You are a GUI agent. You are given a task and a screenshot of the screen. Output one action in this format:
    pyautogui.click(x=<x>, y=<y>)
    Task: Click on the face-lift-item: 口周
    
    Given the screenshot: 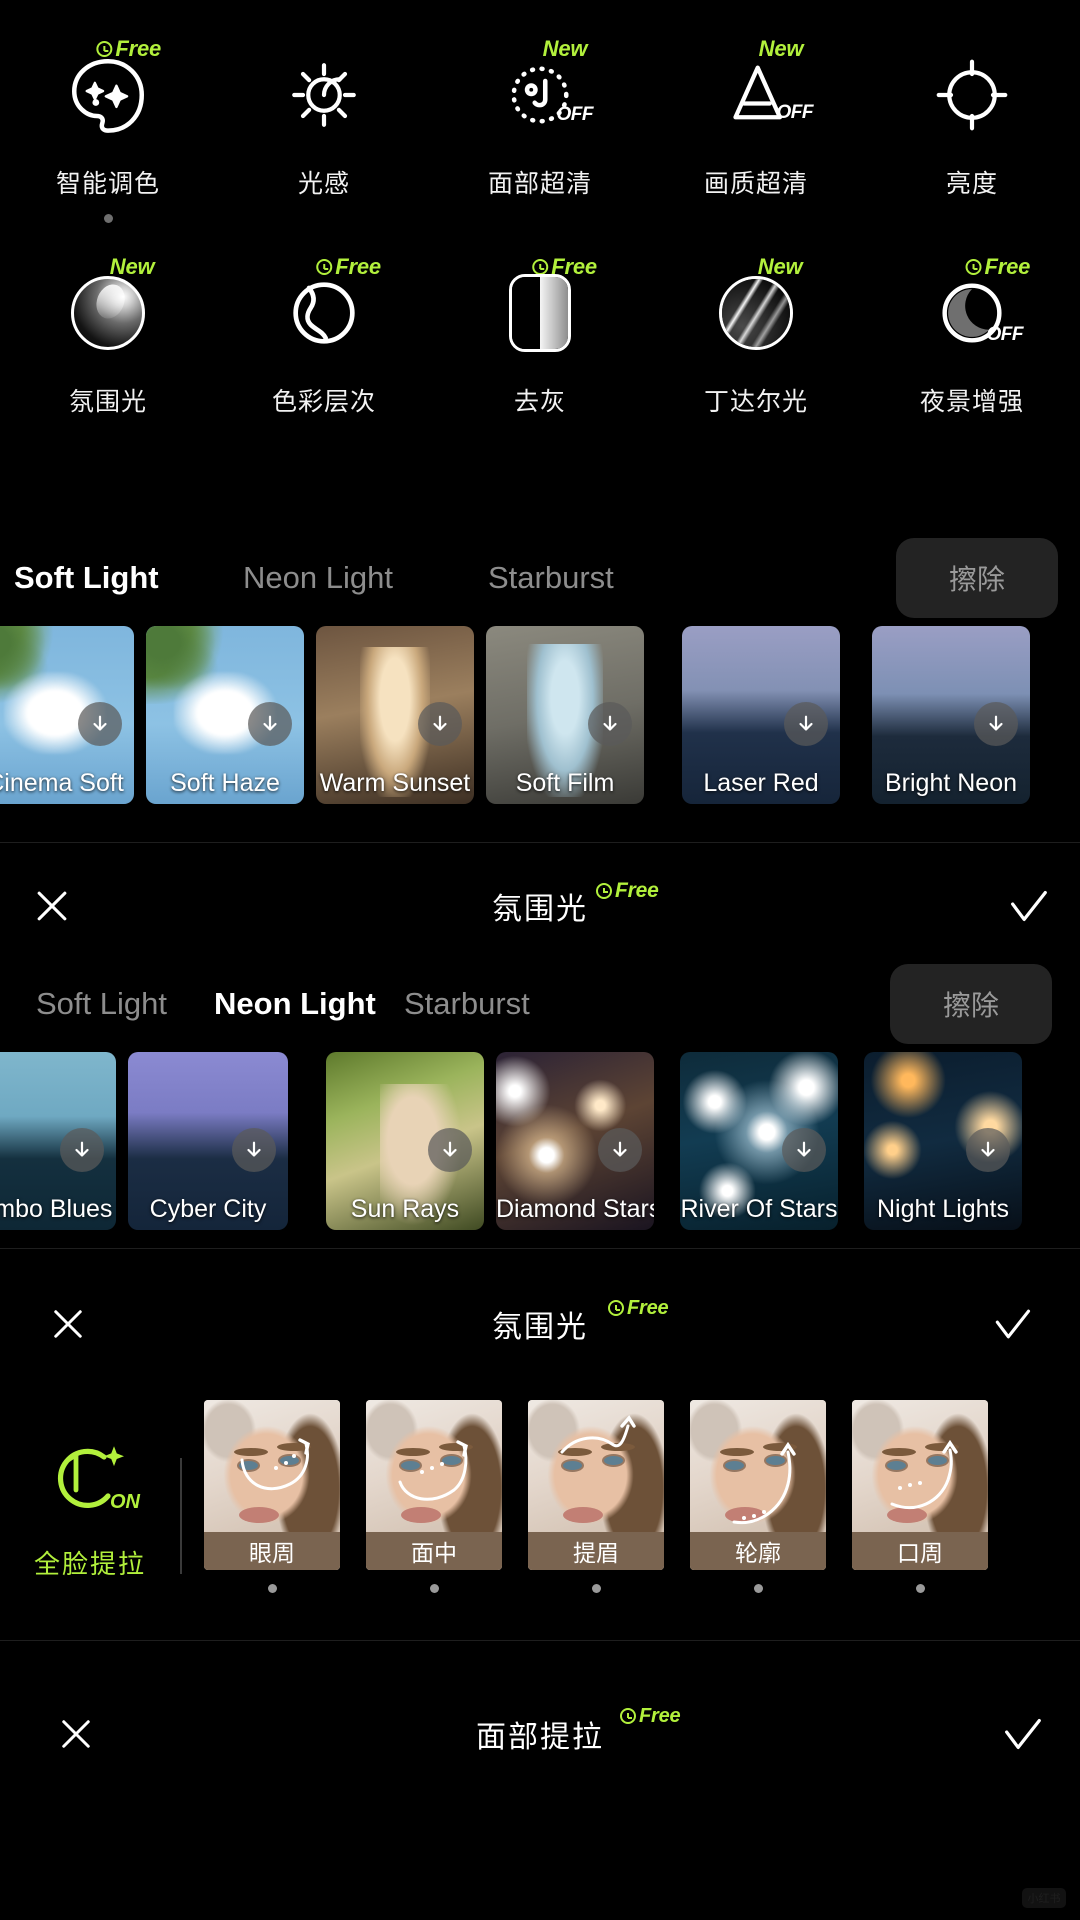 What is the action you would take?
    pyautogui.click(x=920, y=1496)
    